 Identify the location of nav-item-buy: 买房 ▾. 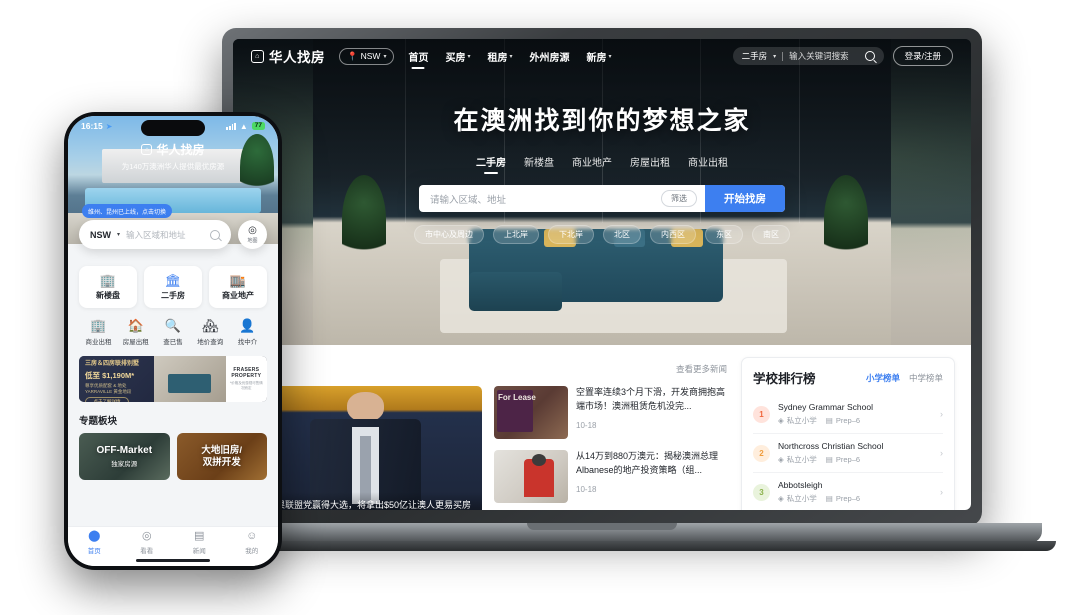
(457, 56).